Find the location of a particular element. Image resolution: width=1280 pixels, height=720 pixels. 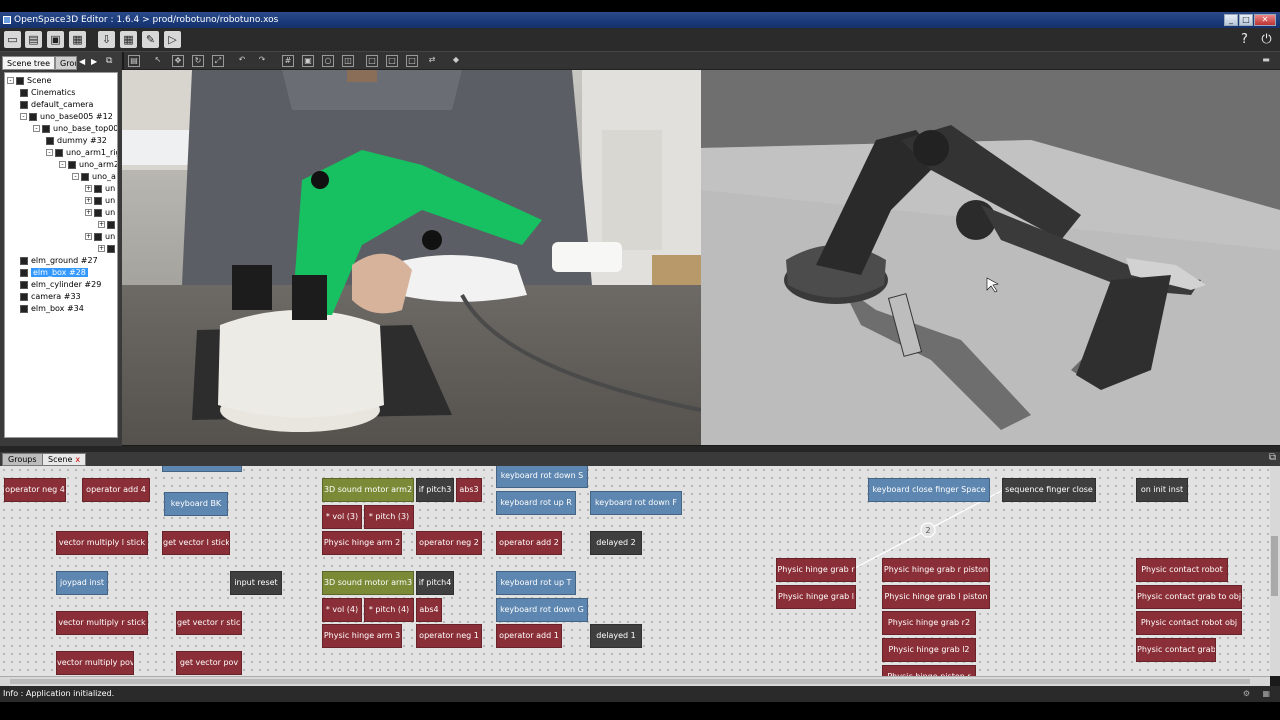

graph-node: Physic hinge grab r piston is located at coordinates (936, 570).